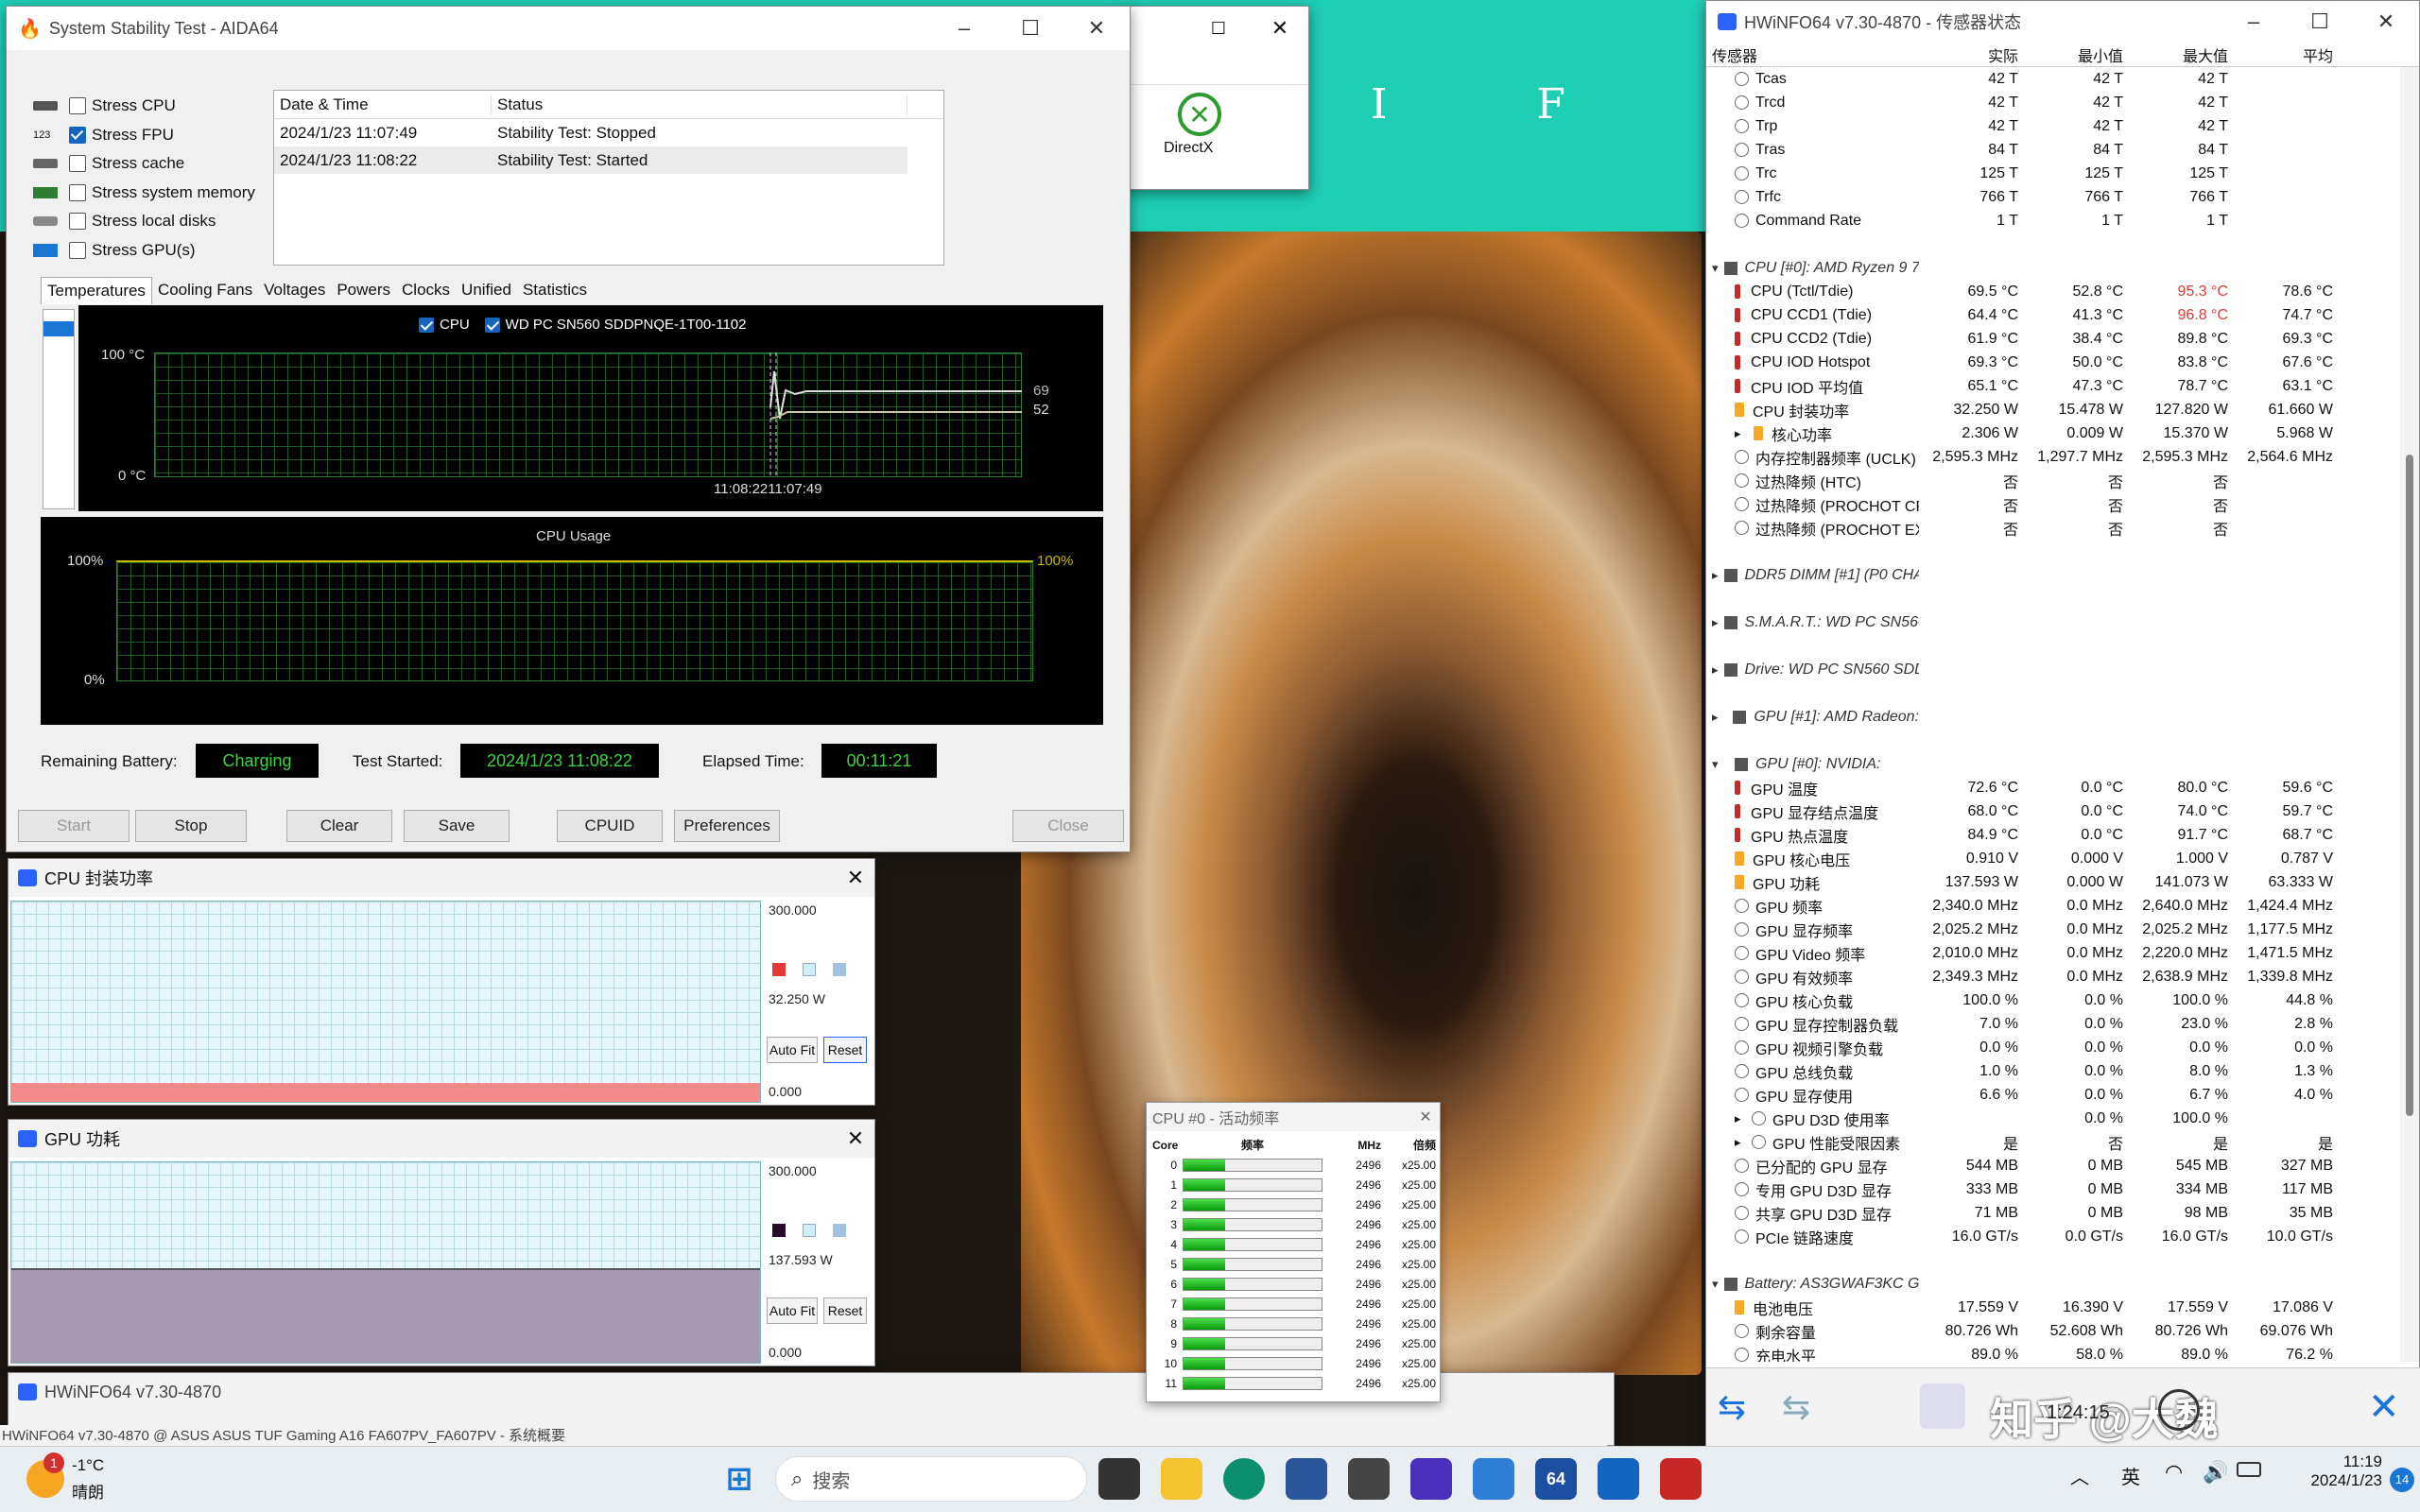 This screenshot has height=1512, width=2420. What do you see at coordinates (2053, 79) in the screenshot?
I see `sensor-row: Tcas 42 T 42 T 42 T` at bounding box center [2053, 79].